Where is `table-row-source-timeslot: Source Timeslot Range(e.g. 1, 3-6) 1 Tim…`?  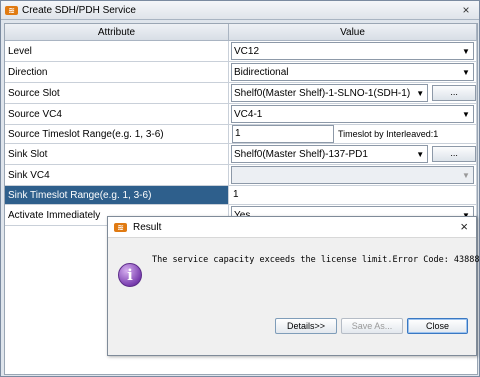
table-row-source-timeslot: Source Timeslot Range(e.g. 1, 3-6) 1 Tim… is located at coordinates (241, 134).